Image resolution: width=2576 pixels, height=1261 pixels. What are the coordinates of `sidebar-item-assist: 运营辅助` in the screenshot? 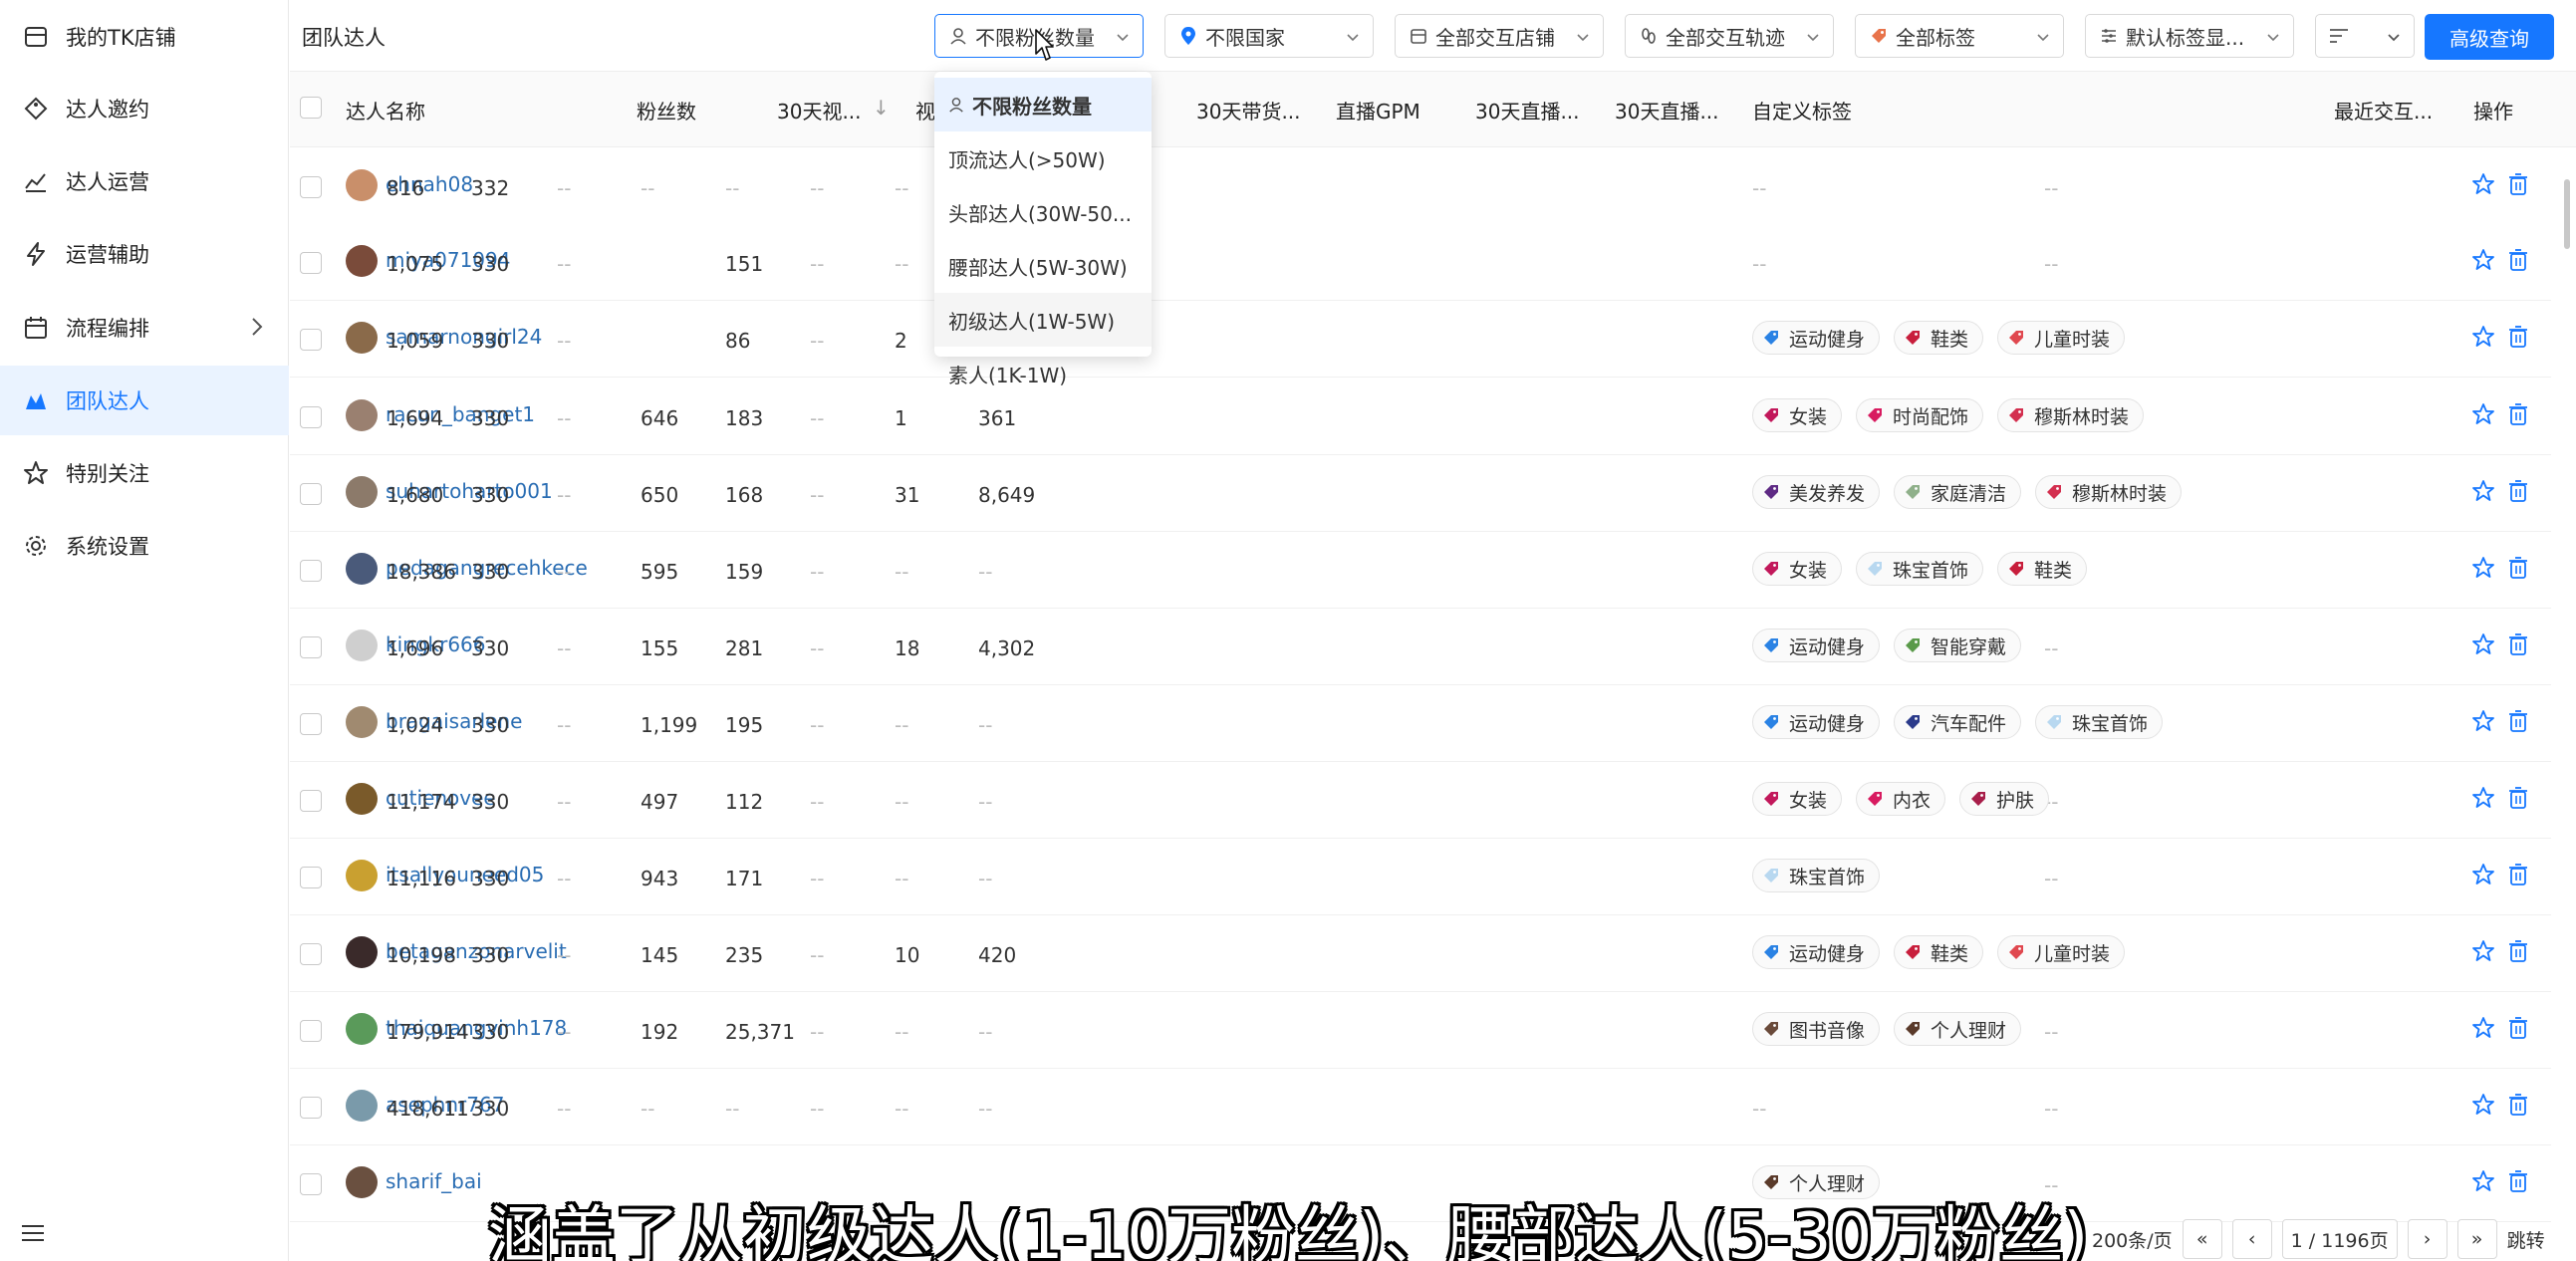 It's located at (144, 254).